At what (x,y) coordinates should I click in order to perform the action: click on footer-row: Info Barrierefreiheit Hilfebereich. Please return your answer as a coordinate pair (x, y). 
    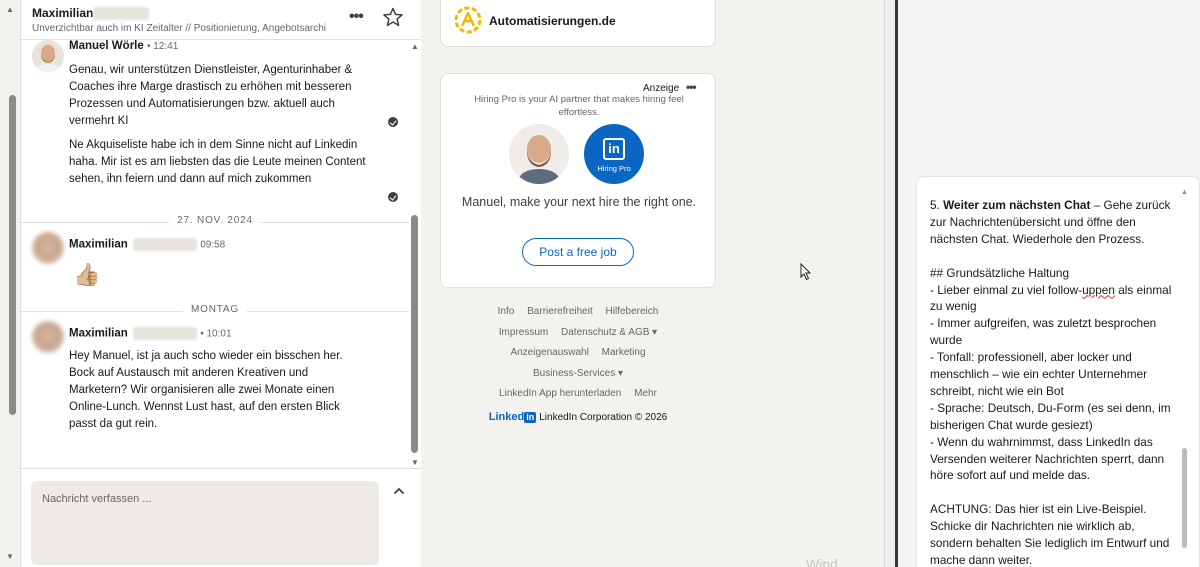
    Looking at the image, I should click on (578, 312).